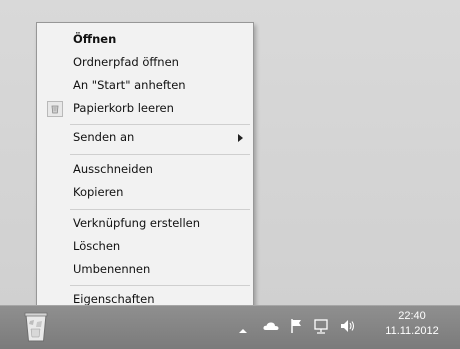 The image size is (460, 349). I want to click on menu-item-an-start-anheften: An "Start" anheften, so click(145, 86).